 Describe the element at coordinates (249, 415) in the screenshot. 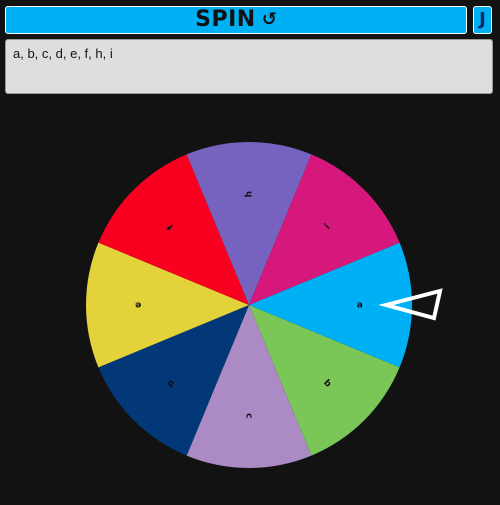

I see `wheel-segment-label-c: c` at that location.